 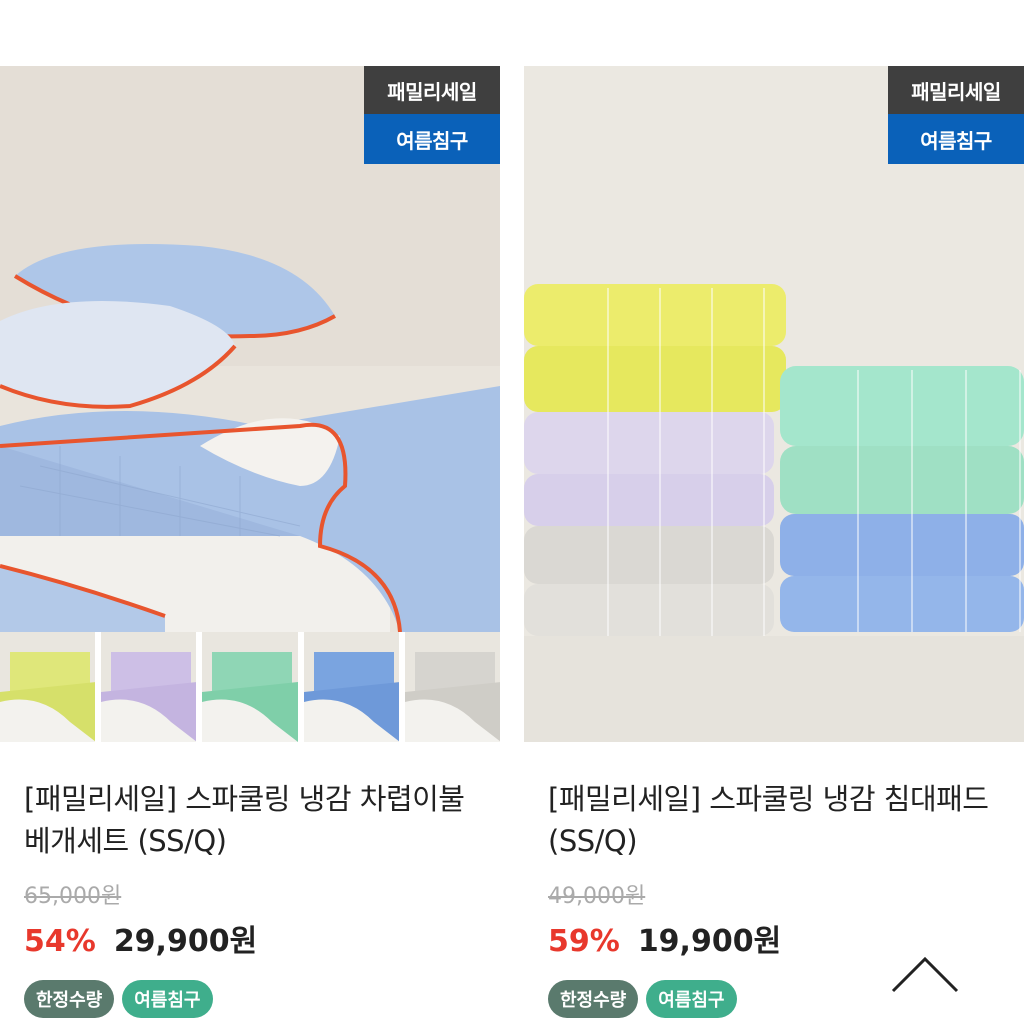 I want to click on original-price: 49,000원, so click(x=597, y=896).